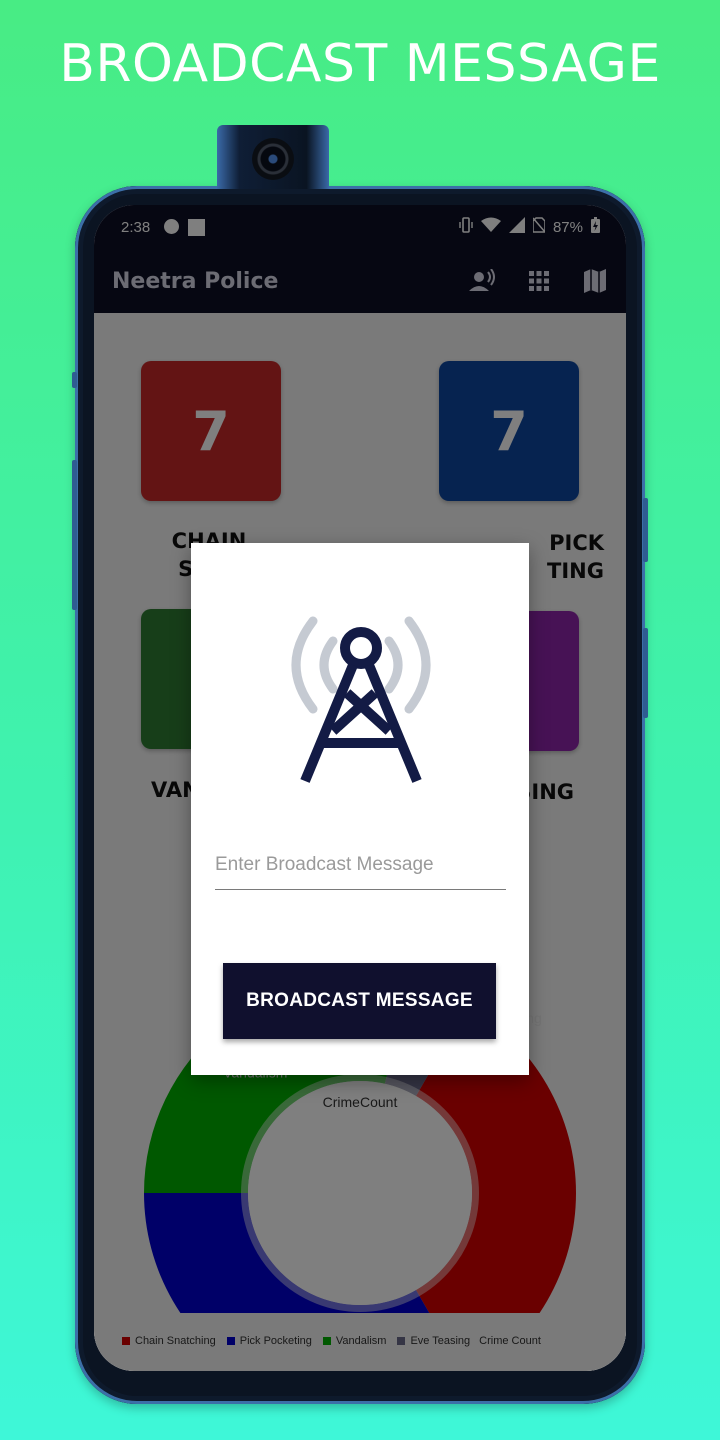 Image resolution: width=720 pixels, height=1440 pixels. I want to click on promo-title: BROADCAST MESSAGE, so click(360, 64).